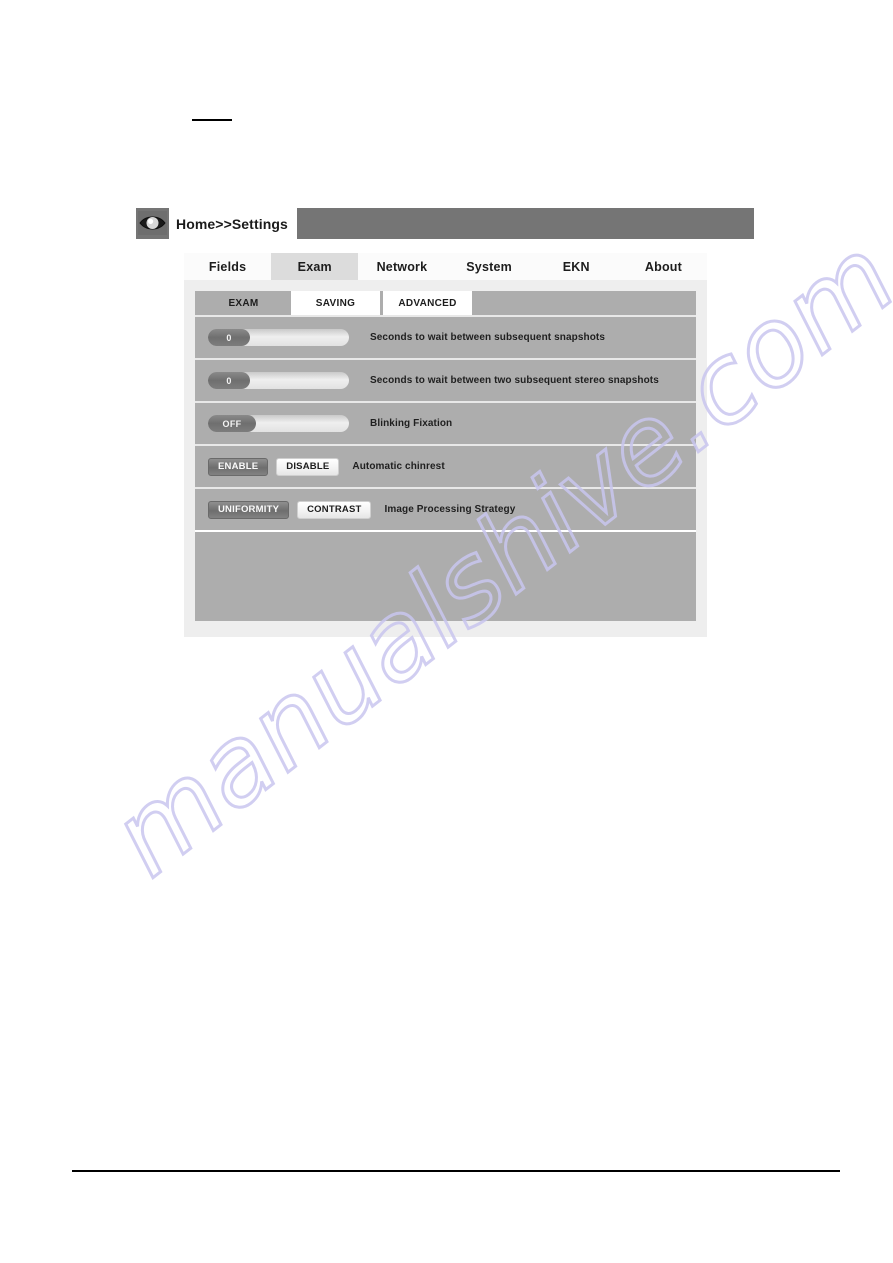 This screenshot has width=893, height=1263. I want to click on blinking-fixation-slider-handle: OFF, so click(232, 423).